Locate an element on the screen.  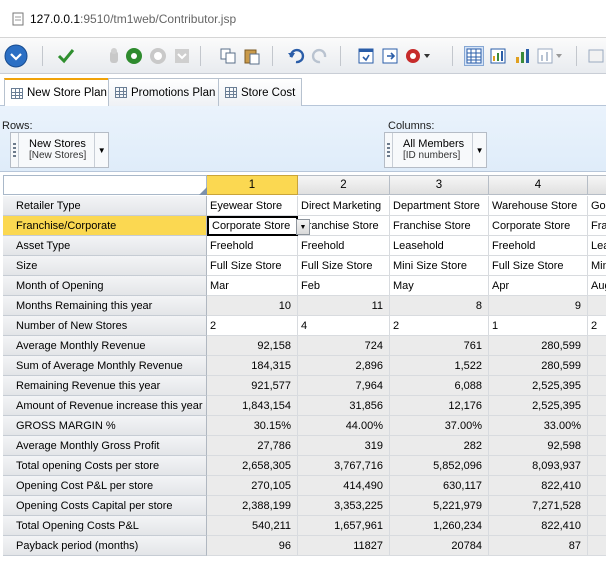
grid-cell: 7,271,528 is located at coordinates (538, 506).